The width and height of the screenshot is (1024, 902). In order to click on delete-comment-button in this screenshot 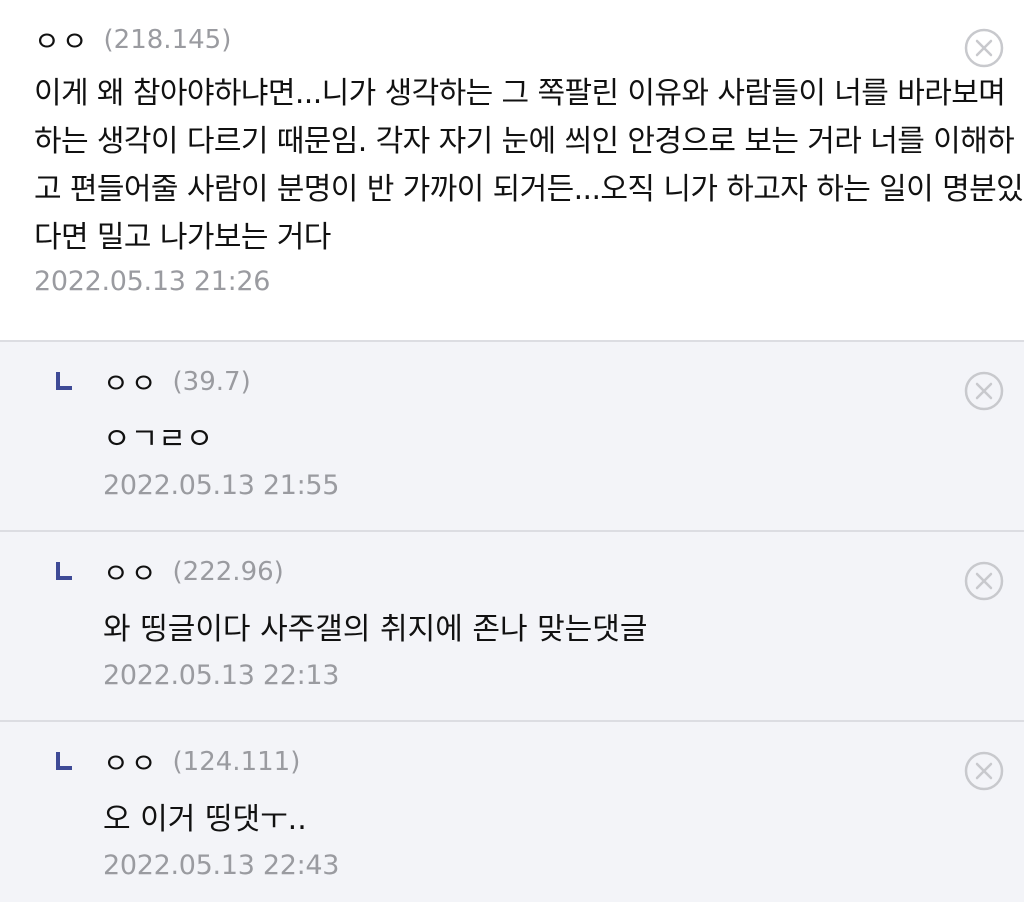, I will do `click(984, 48)`.